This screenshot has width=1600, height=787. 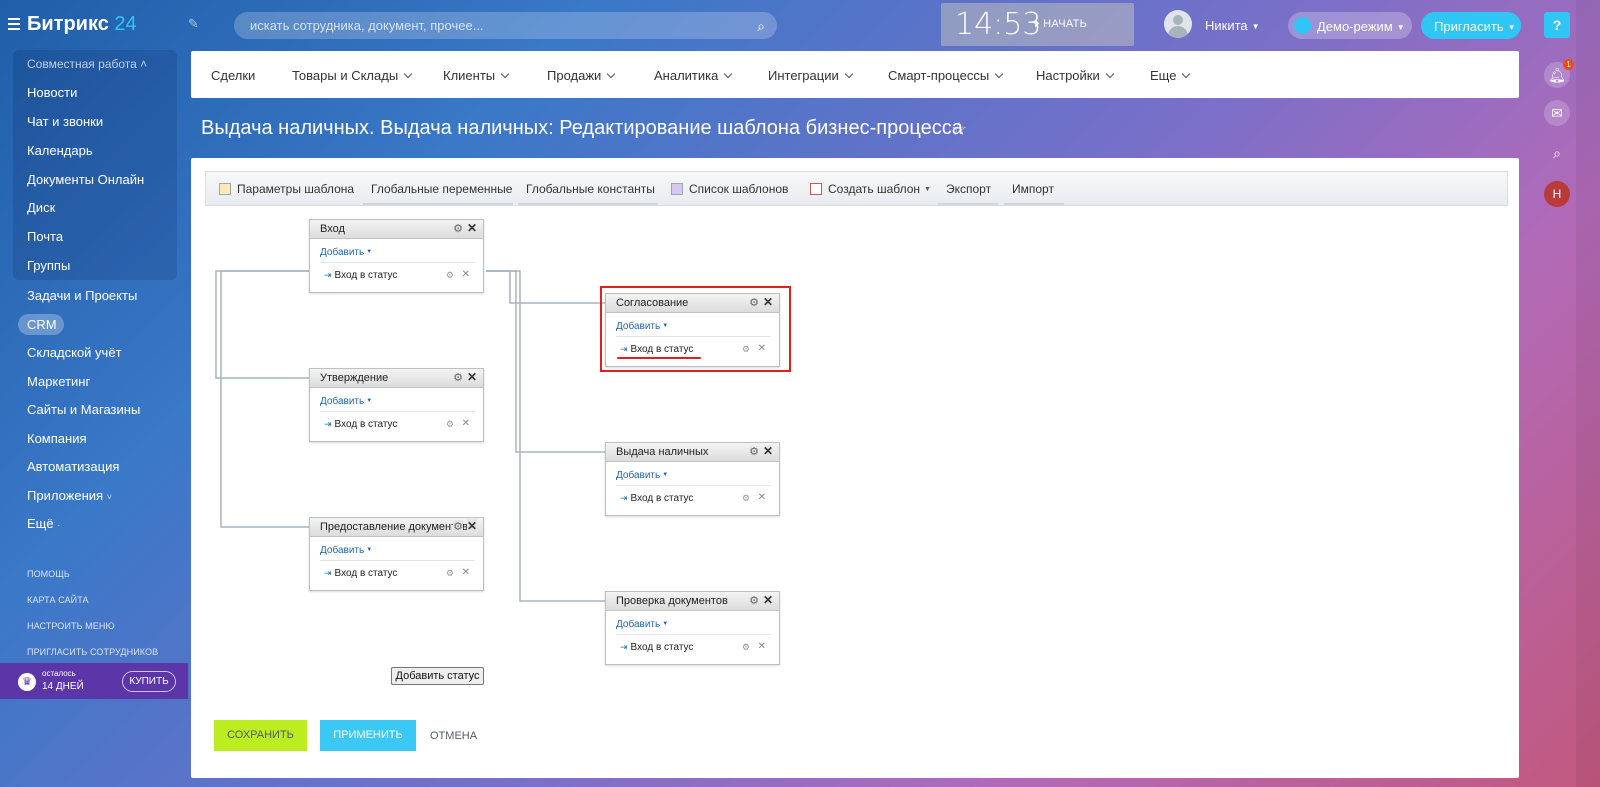 What do you see at coordinates (693, 75) in the screenshot?
I see `nav-analytics: Аналитика` at bounding box center [693, 75].